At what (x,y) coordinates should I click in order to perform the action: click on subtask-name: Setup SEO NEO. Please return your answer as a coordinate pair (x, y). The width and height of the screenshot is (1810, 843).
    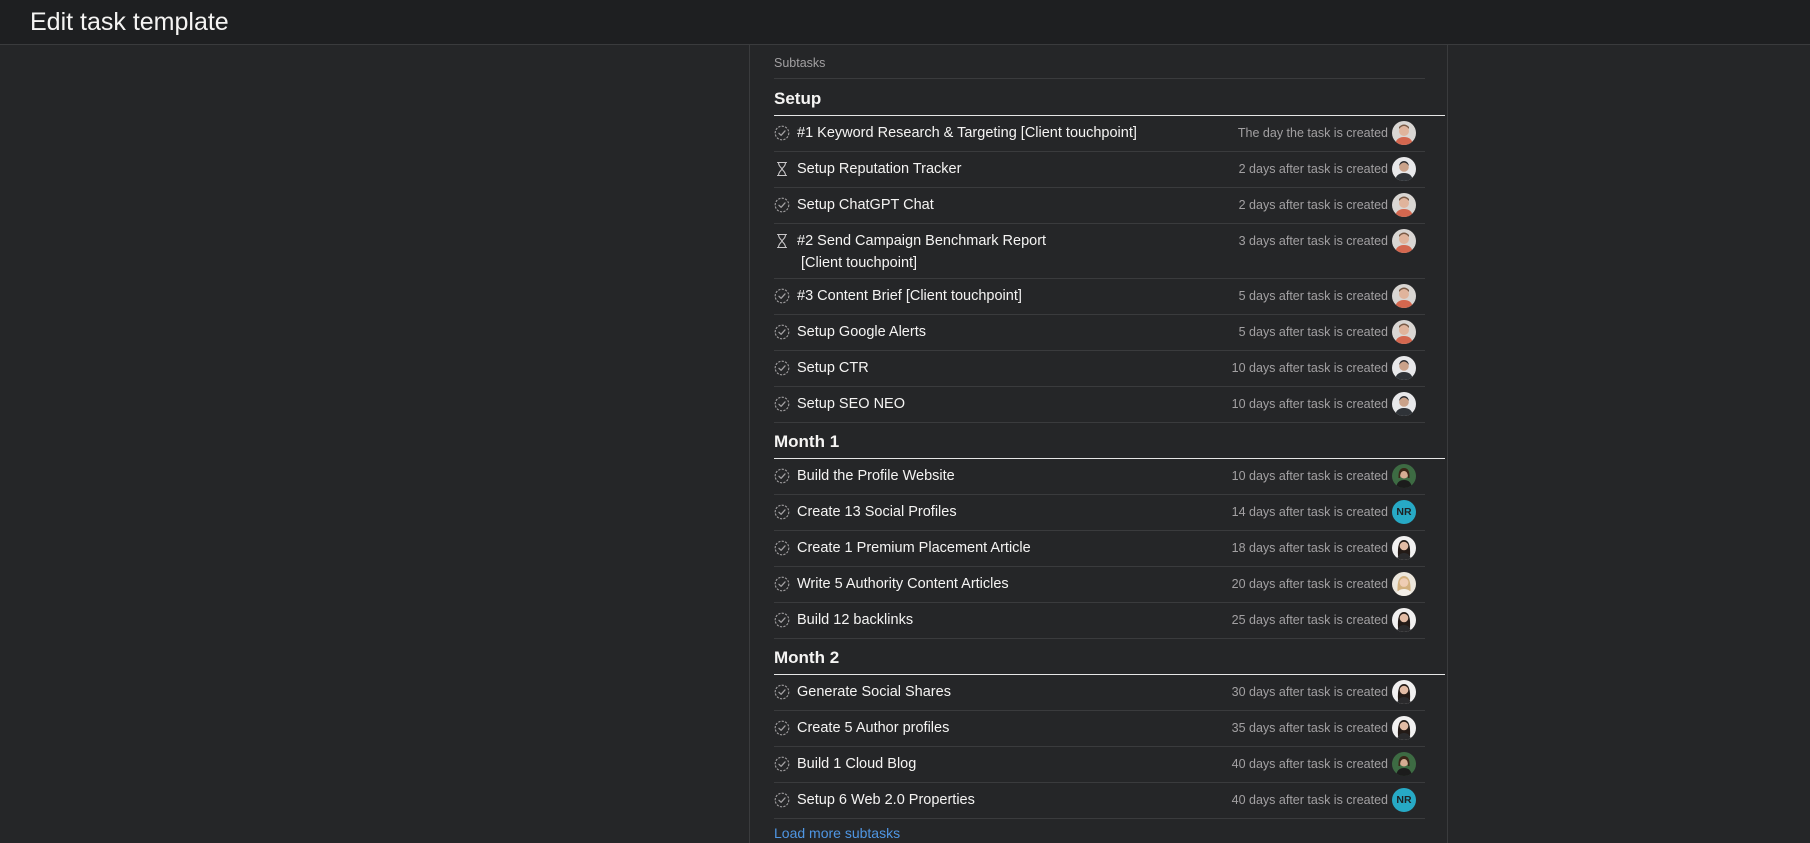
    Looking at the image, I should click on (987, 404).